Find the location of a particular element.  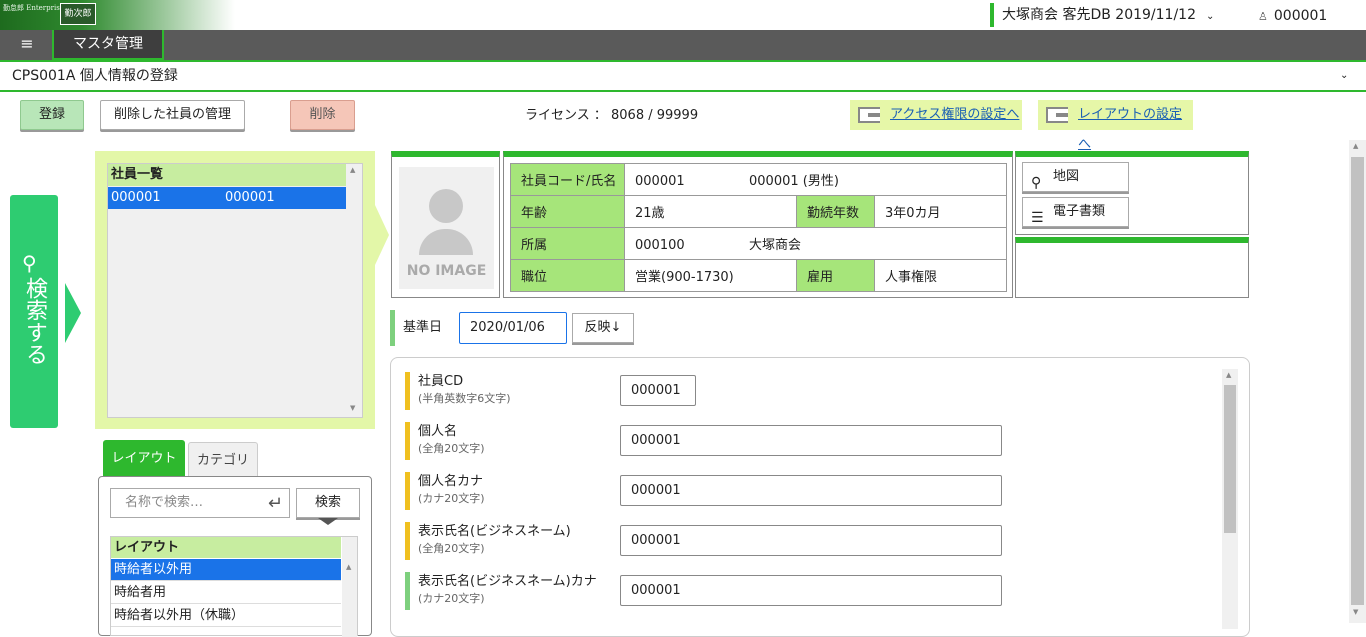

employee-code: 000001 is located at coordinates (136, 197).